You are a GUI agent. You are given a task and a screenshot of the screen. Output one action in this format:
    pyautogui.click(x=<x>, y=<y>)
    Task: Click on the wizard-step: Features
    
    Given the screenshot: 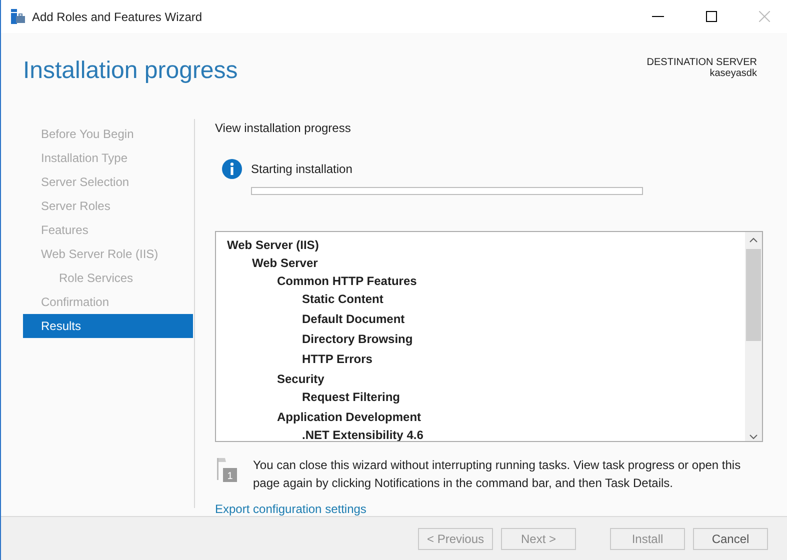 What is the action you would take?
    pyautogui.click(x=108, y=230)
    